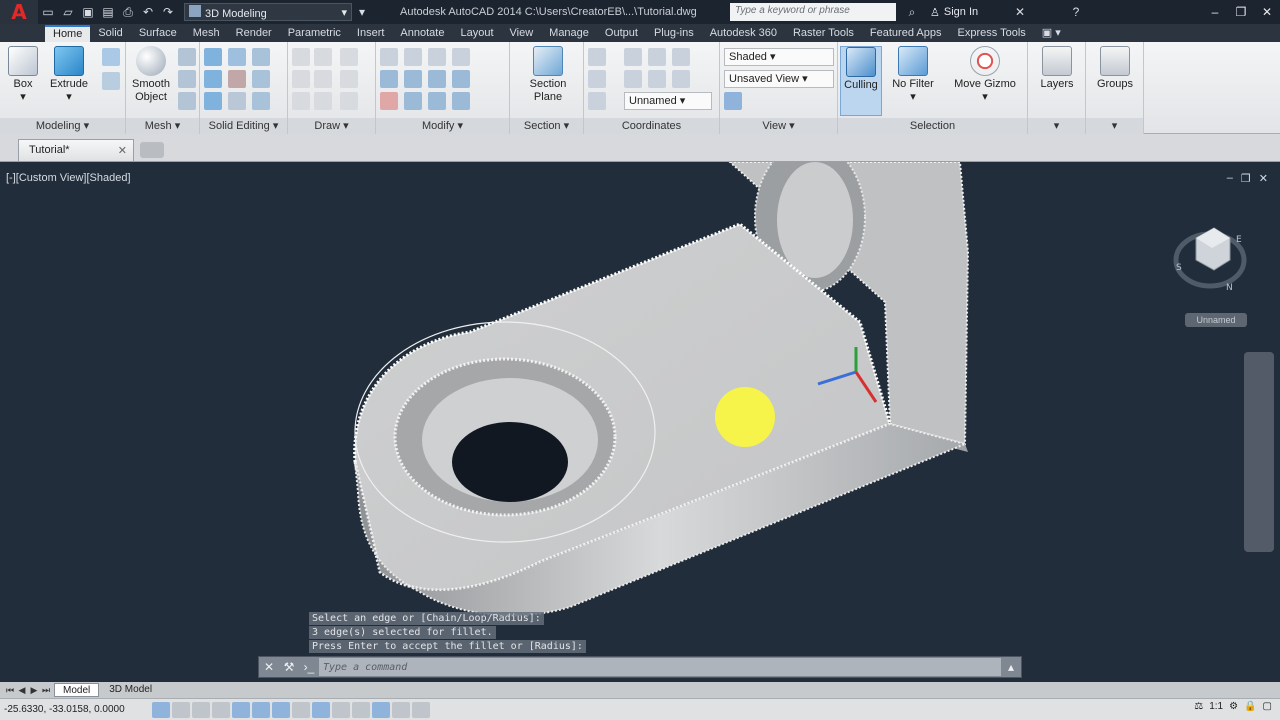 This screenshot has height=720, width=1280. Describe the element at coordinates (181, 709) in the screenshot. I see `snap-mode-icon` at that location.